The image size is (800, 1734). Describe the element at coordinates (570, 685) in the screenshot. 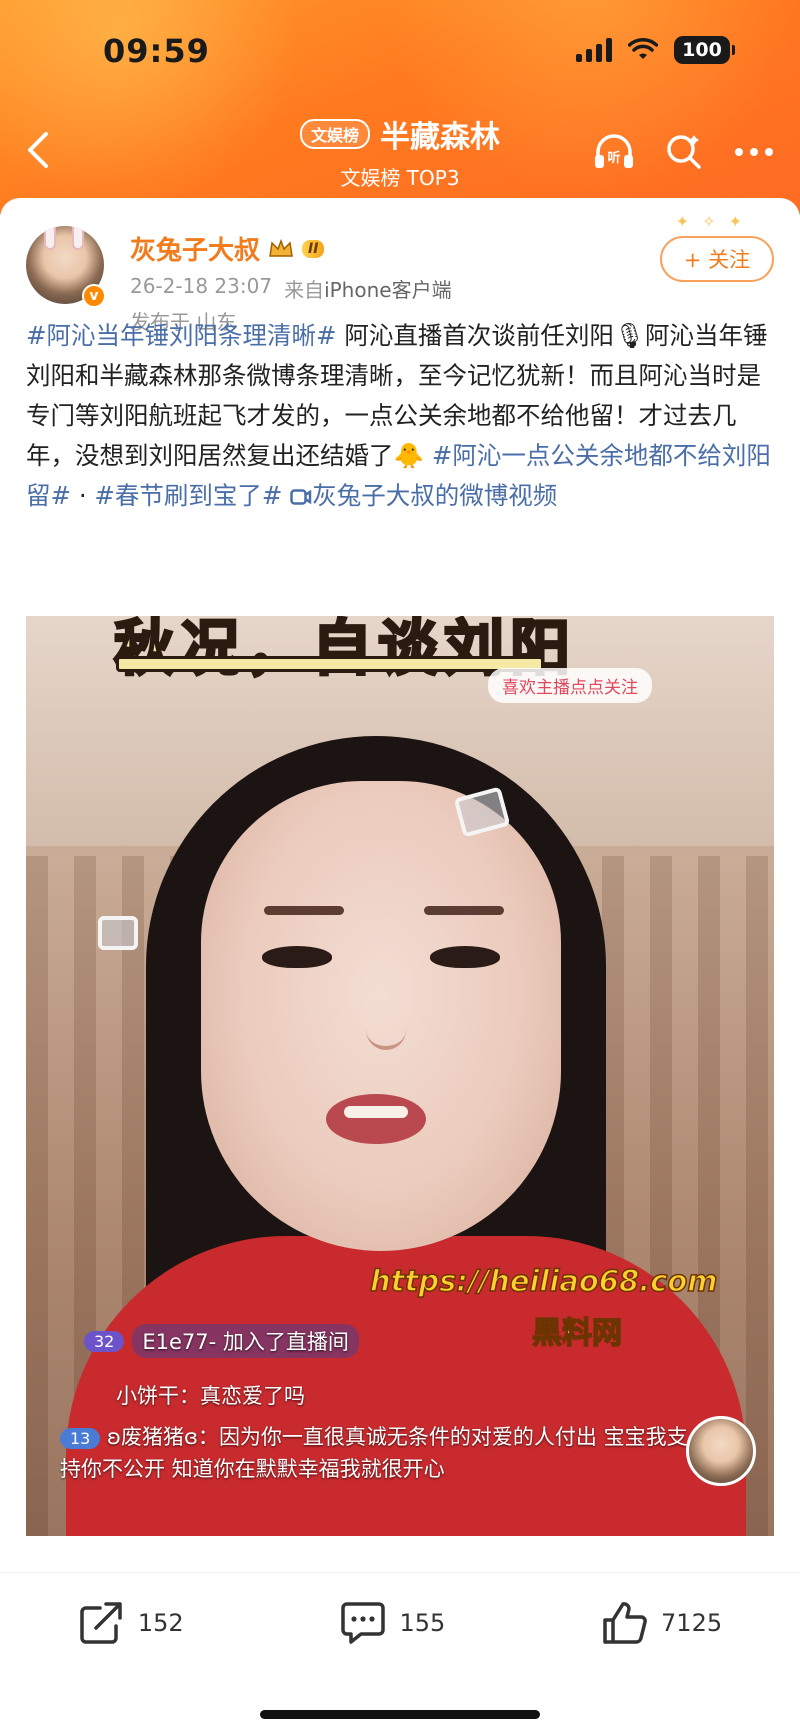

I see `video-follow-prompt: 喜欢主播点点关注` at that location.